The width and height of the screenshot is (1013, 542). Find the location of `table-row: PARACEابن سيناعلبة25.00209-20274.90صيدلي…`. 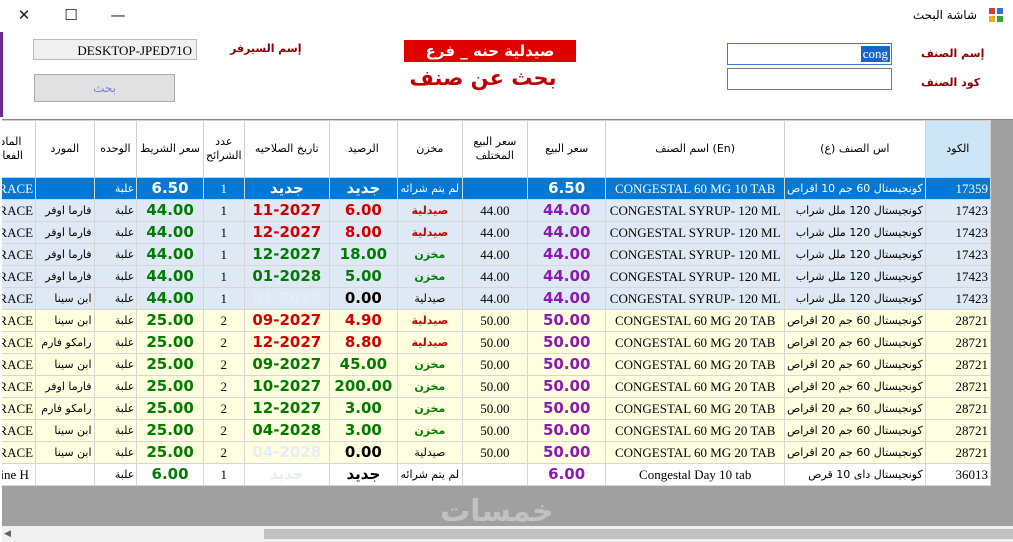

table-row: PARACEابن سيناعلبة25.00209-20274.90صيدلي… is located at coordinates (497, 320).